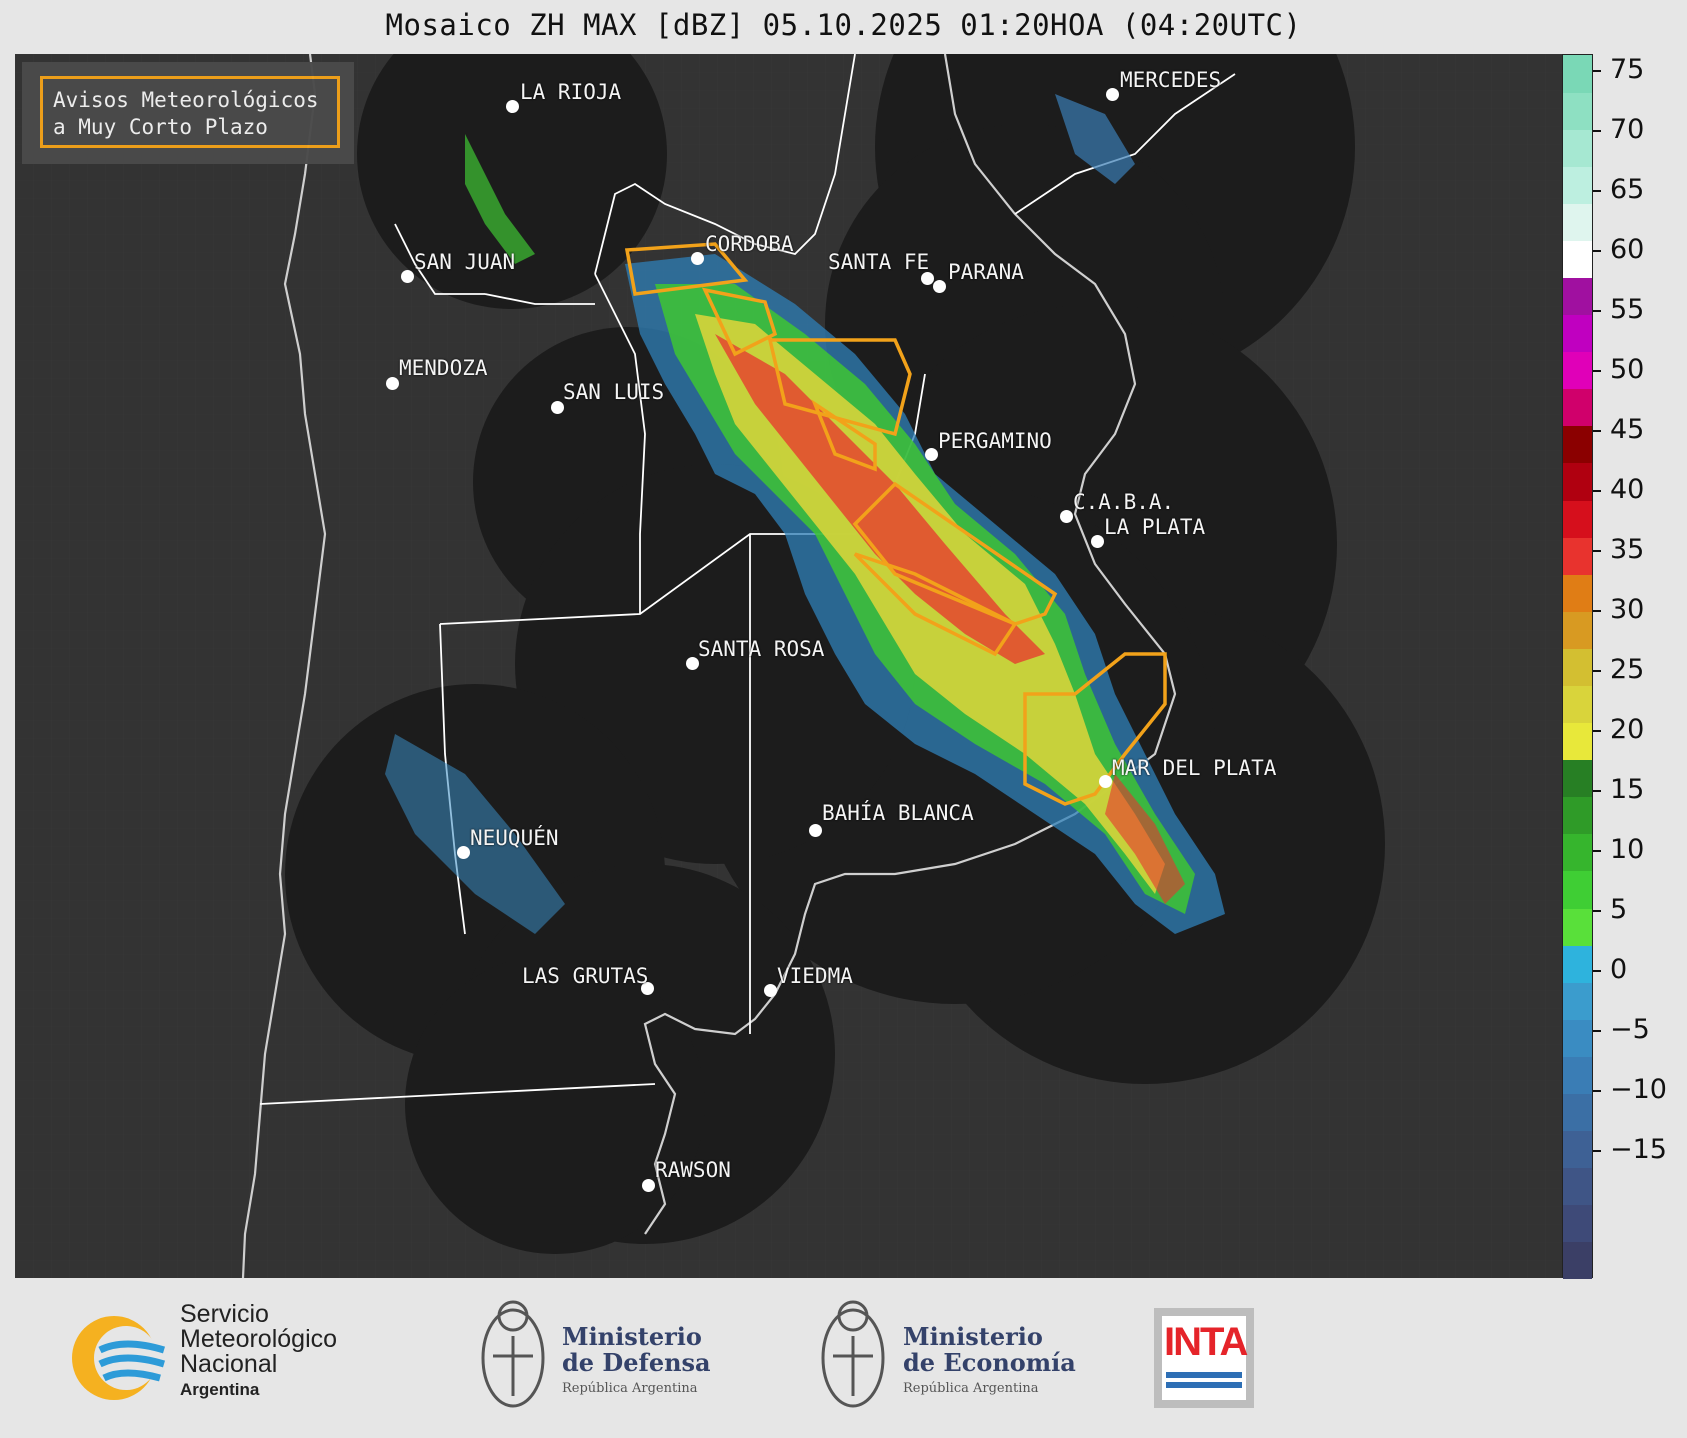 The width and height of the screenshot is (1687, 1438). I want to click on city-label: PERGAMINO, so click(995, 441).